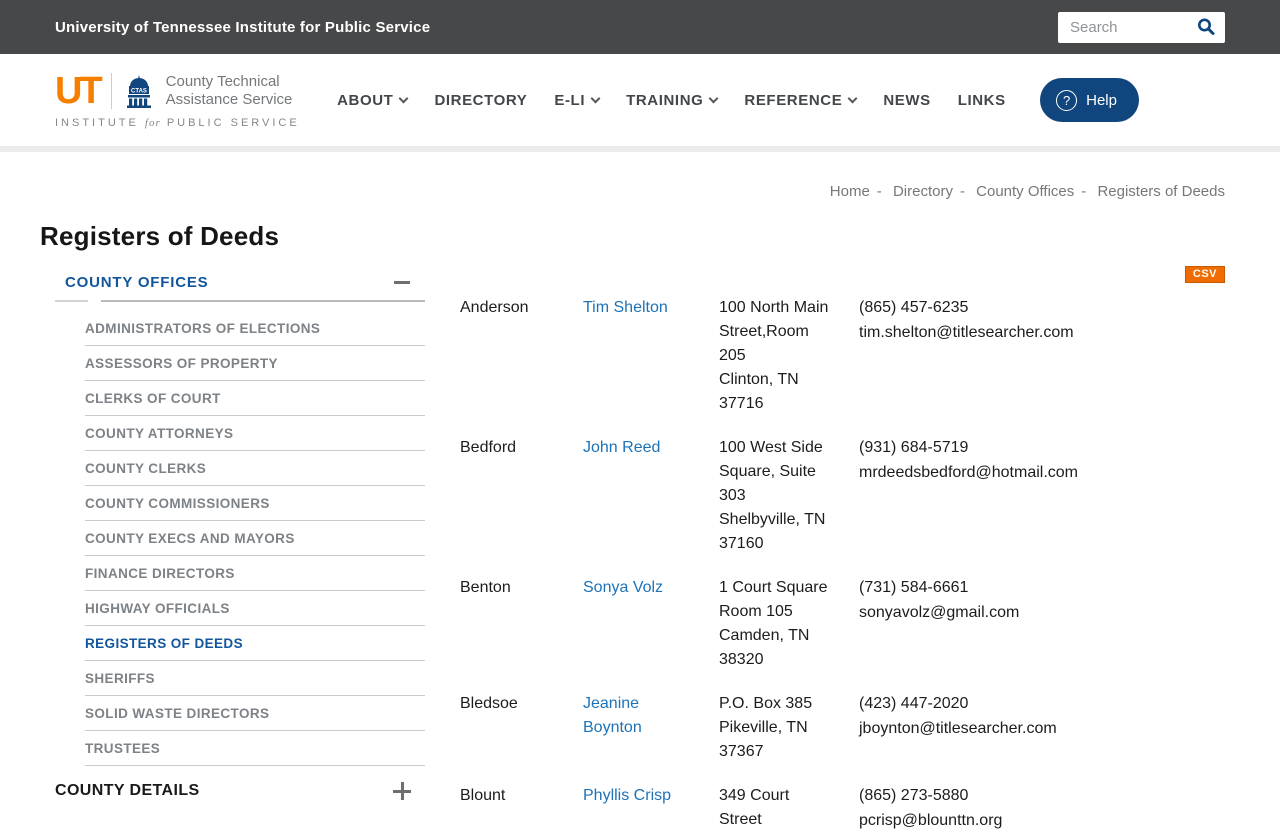 Image resolution: width=1280 pixels, height=833 pixels. I want to click on nav-item: DIRECTORY, so click(480, 100).